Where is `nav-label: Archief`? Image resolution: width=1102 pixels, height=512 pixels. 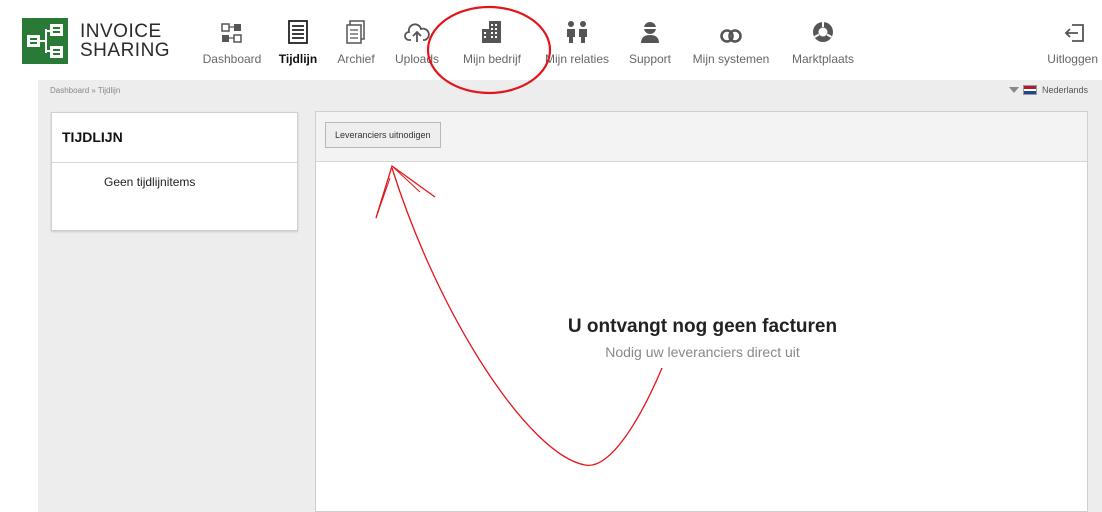 nav-label: Archief is located at coordinates (356, 59).